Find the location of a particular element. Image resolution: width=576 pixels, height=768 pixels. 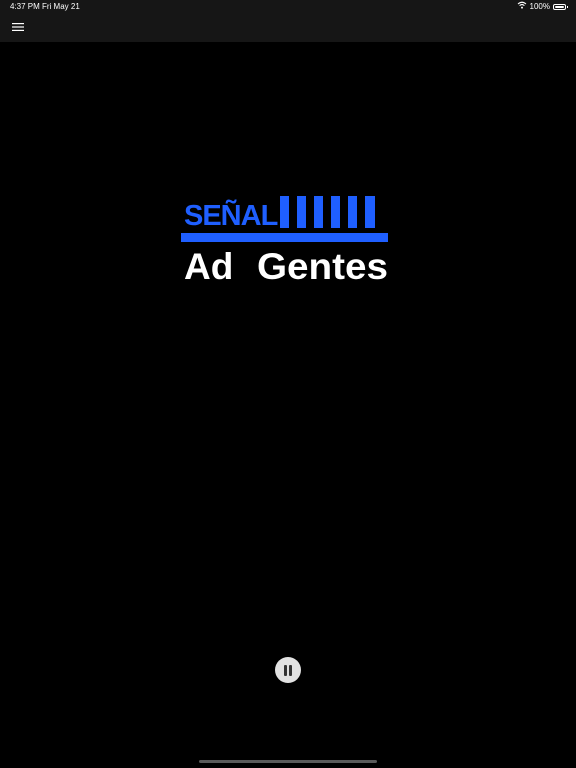

logo-underline is located at coordinates (284, 237).